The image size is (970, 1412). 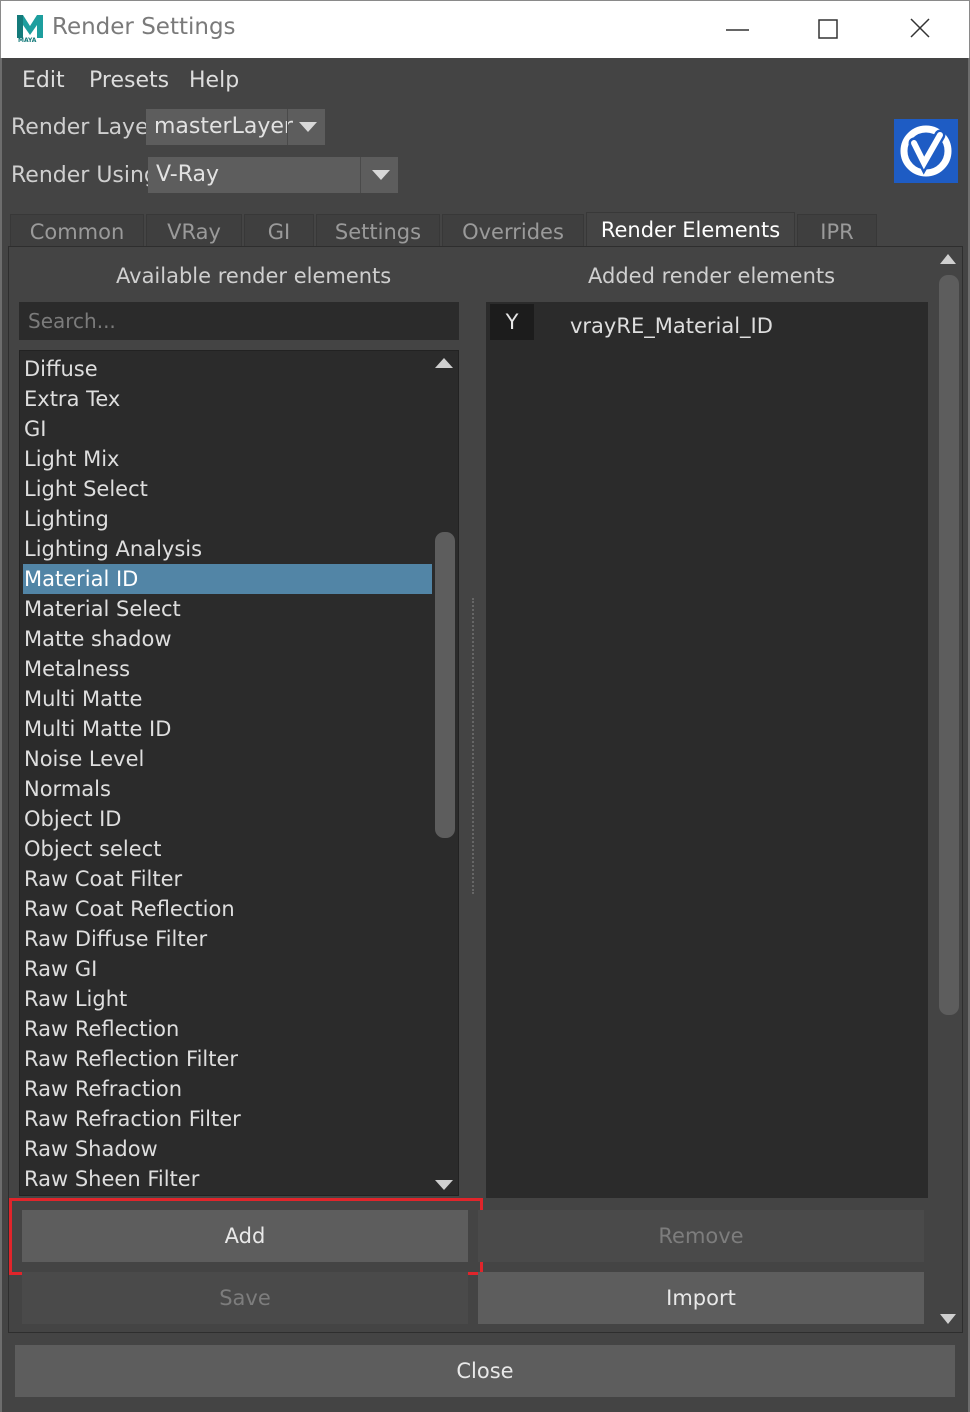 What do you see at coordinates (228, 429) in the screenshot?
I see `list-item: GI` at bounding box center [228, 429].